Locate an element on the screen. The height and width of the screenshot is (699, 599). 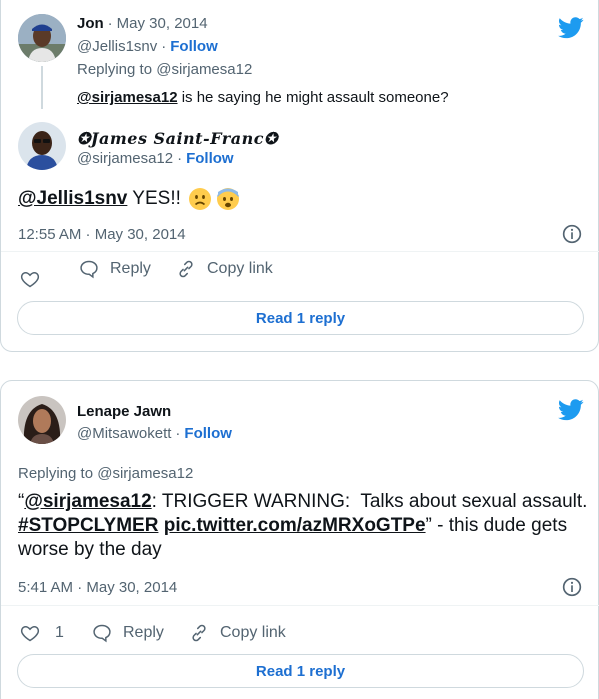
tweet2-handle-row: @Mitsawokett · Follow is located at coordinates (154, 433).